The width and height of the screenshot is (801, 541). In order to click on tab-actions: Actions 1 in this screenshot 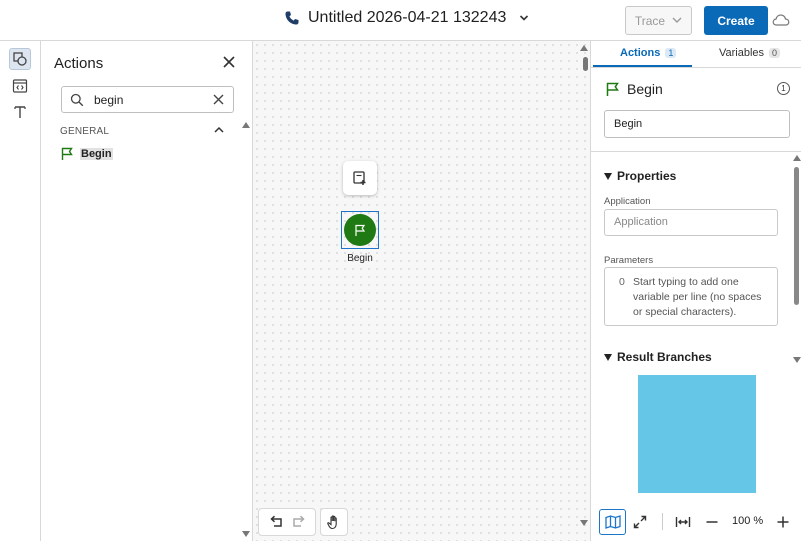, I will do `click(648, 53)`.